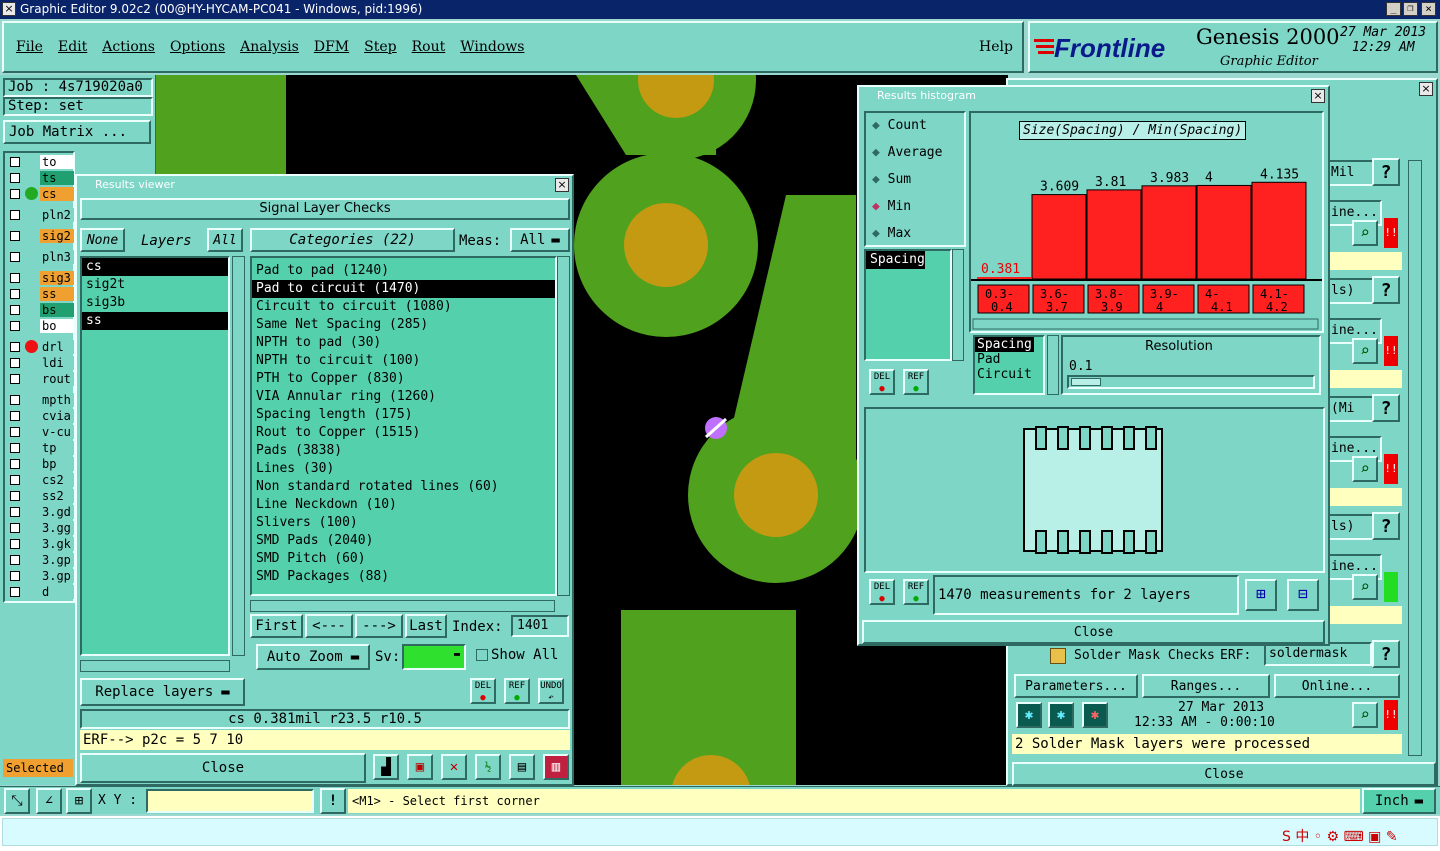  What do you see at coordinates (276, 626) in the screenshot?
I see `first-button: First` at bounding box center [276, 626].